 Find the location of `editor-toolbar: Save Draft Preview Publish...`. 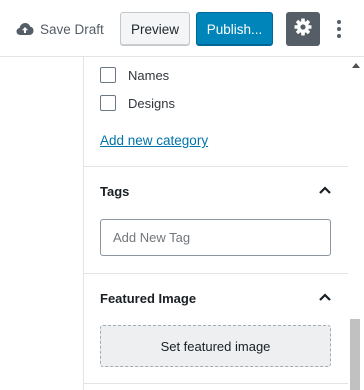

editor-toolbar: Save Draft Preview Publish... is located at coordinates (182, 28).